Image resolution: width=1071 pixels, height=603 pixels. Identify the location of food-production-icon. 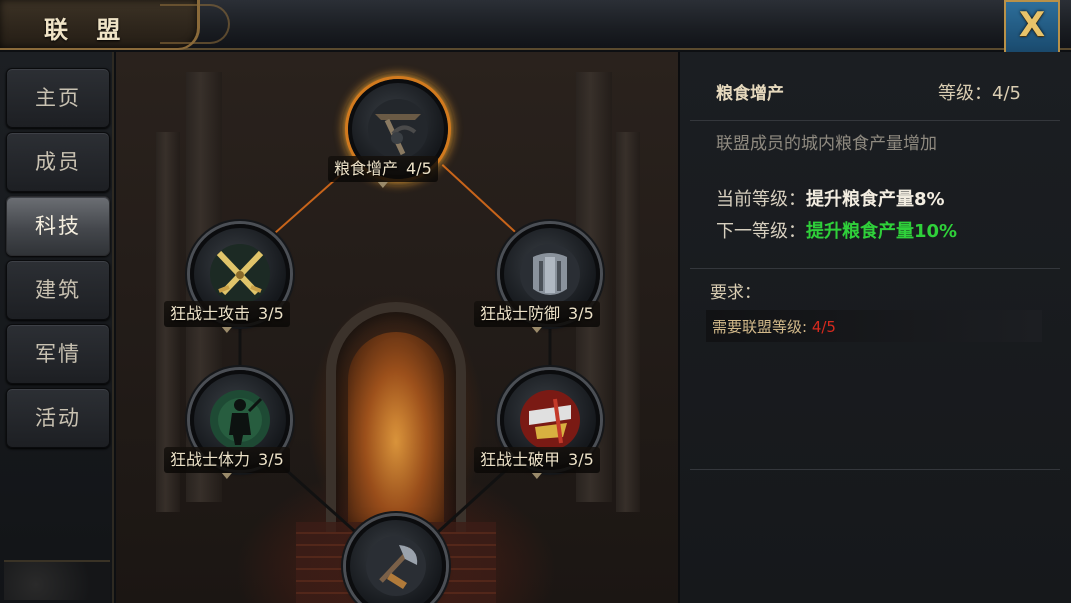
(398, 129).